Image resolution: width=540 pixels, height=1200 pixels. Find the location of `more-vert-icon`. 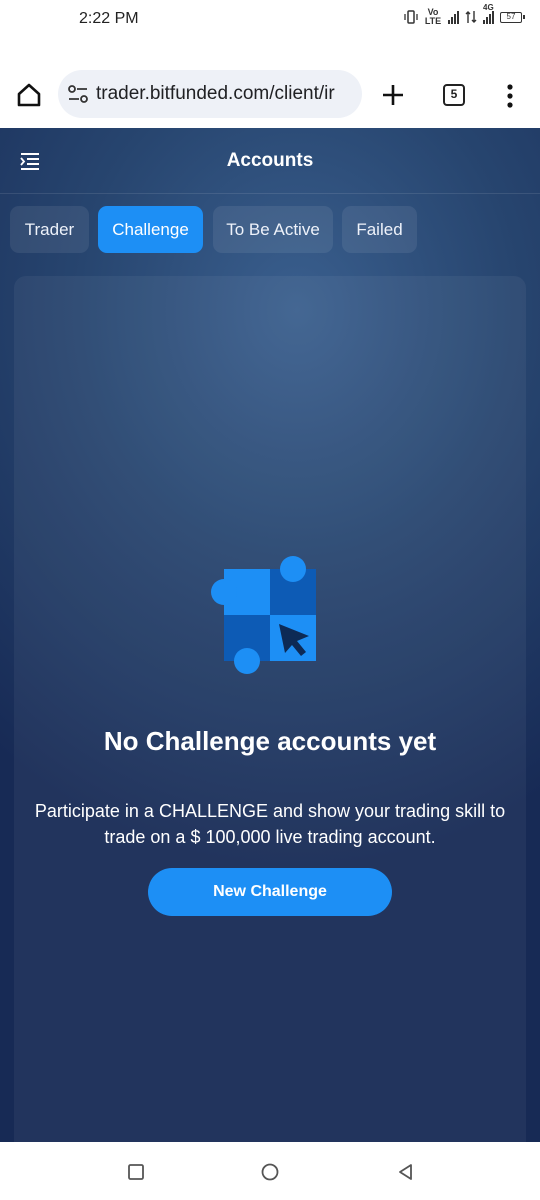

more-vert-icon is located at coordinates (510, 96).